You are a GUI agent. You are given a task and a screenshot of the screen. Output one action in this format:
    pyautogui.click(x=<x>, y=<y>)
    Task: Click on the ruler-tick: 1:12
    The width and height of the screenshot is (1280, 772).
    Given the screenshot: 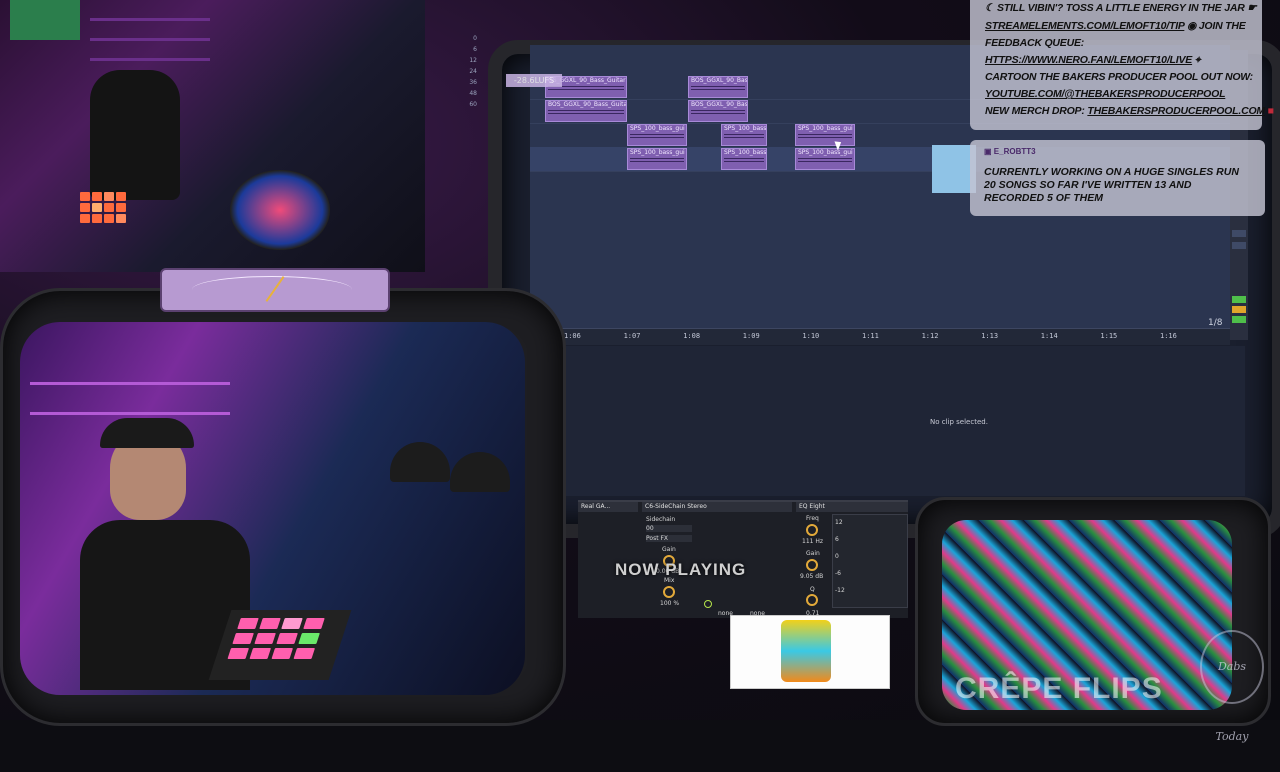 What is the action you would take?
    pyautogui.click(x=930, y=336)
    